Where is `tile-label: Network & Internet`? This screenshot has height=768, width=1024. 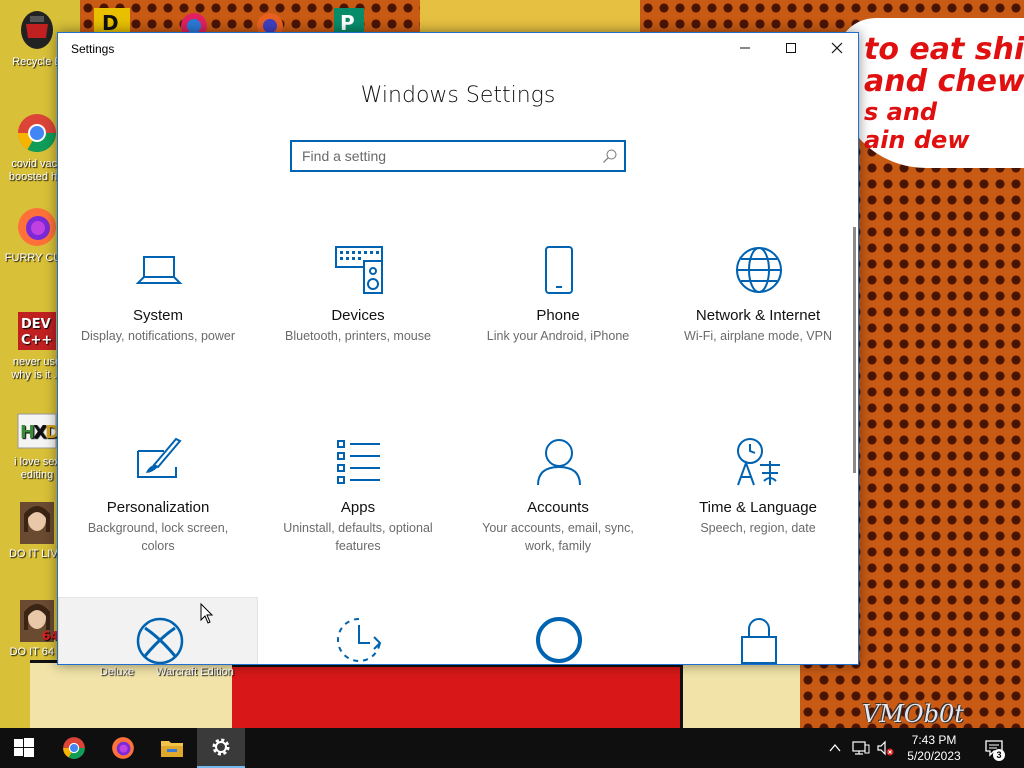
tile-label: Network & Internet is located at coordinates (758, 315).